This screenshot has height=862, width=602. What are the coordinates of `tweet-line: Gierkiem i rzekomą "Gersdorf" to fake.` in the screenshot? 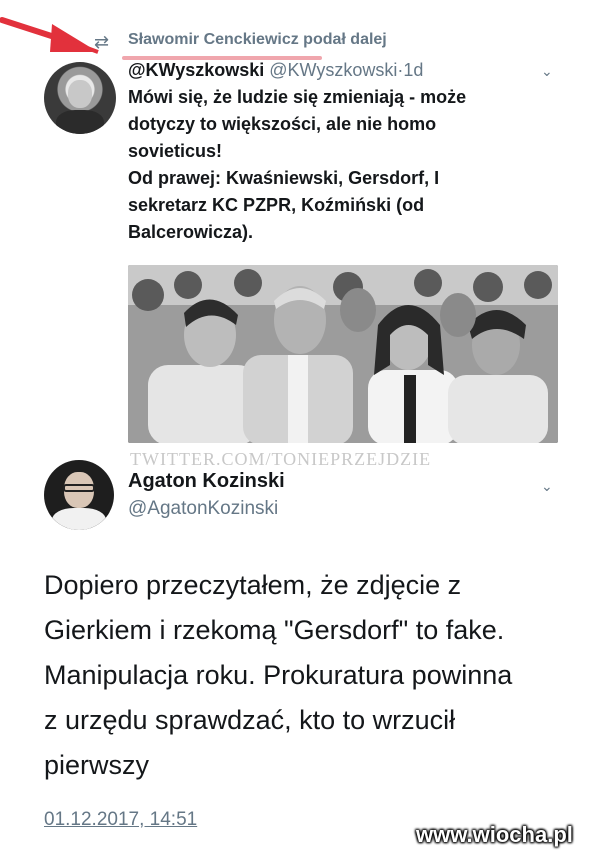 It's located at (274, 630).